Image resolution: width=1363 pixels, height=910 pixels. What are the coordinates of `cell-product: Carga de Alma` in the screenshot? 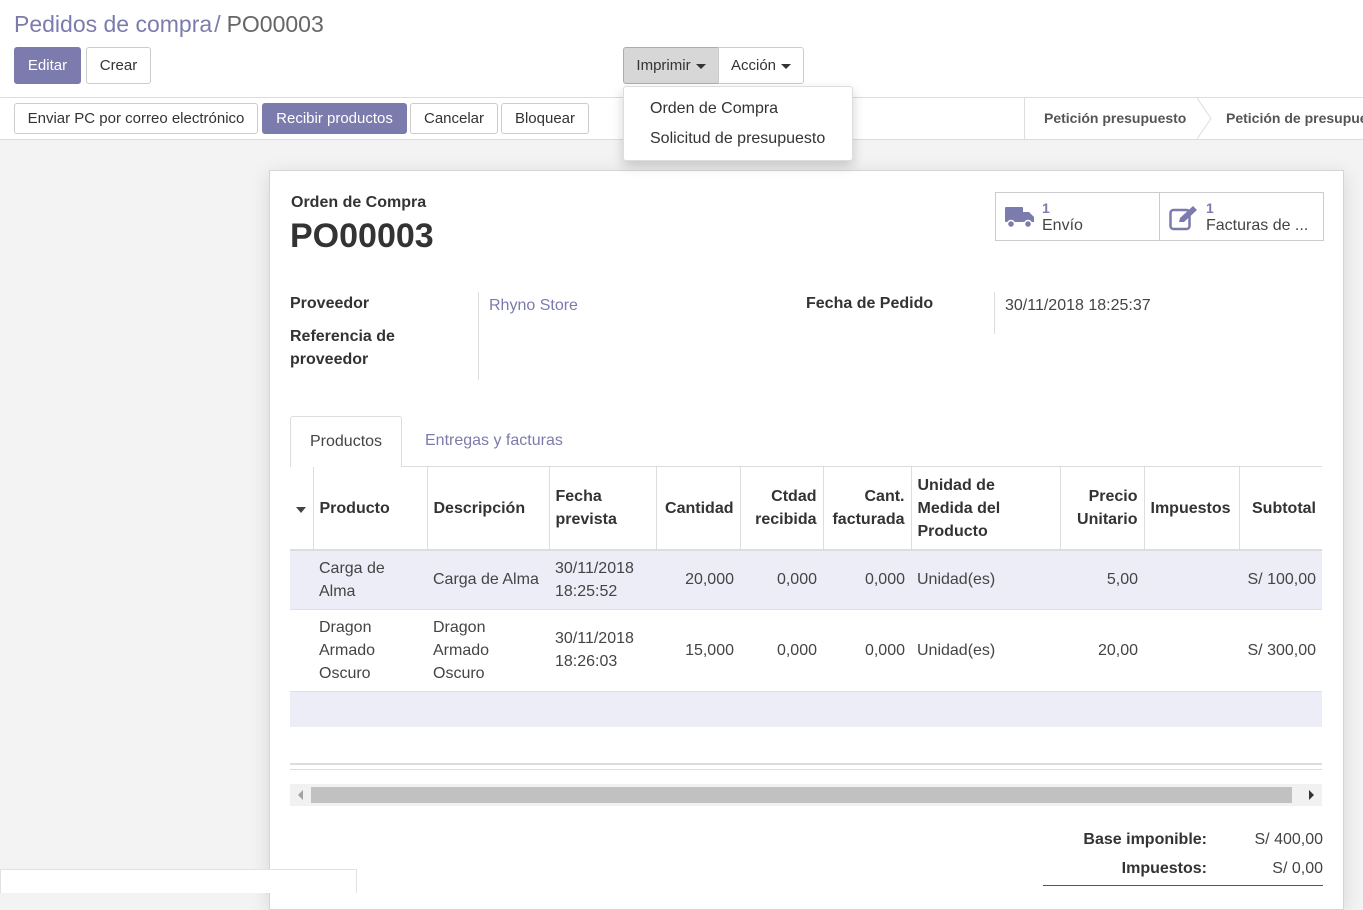 It's located at (370, 580).